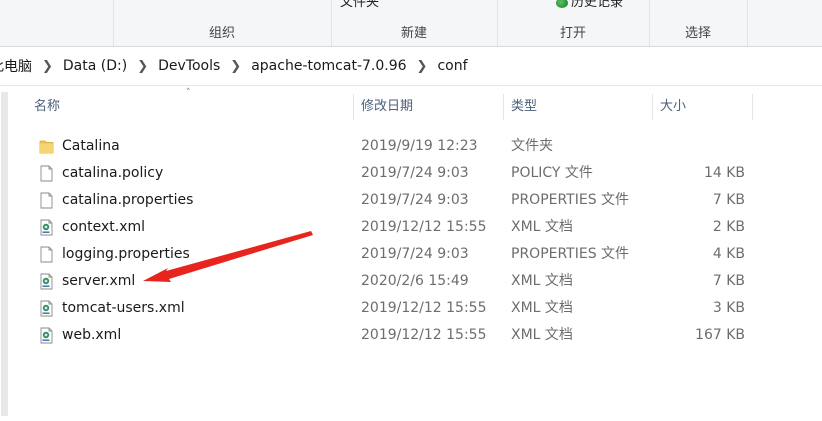  I want to click on ribbon-group-select: 选择, so click(698, 23).